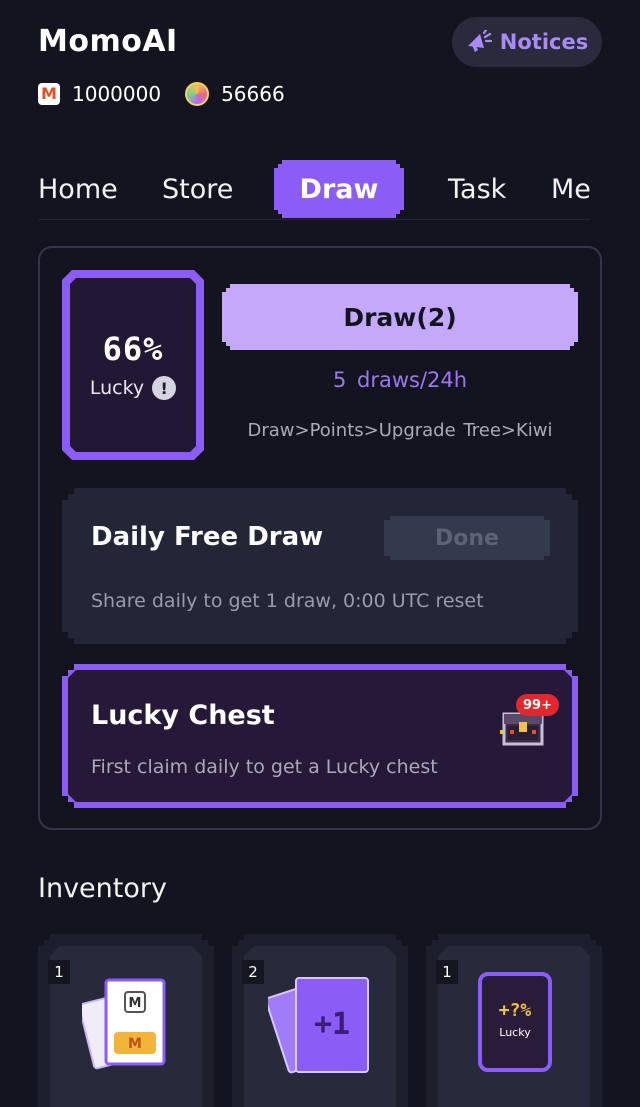 Image resolution: width=640 pixels, height=1107 pixels. Describe the element at coordinates (400, 380) in the screenshot. I see `draws-rate: 5 draws/24h` at that location.